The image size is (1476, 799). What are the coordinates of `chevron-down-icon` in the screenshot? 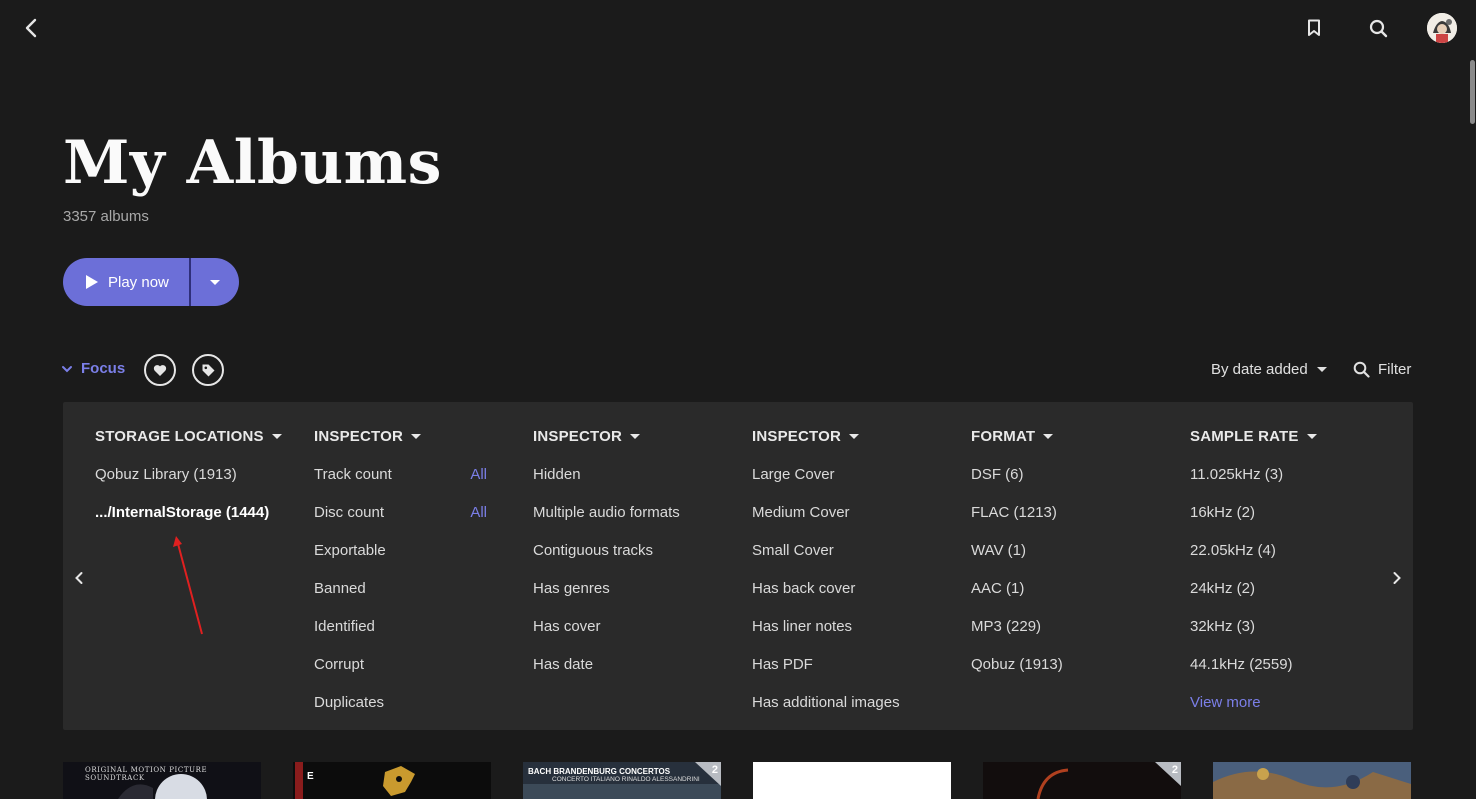 It's located at (67, 368).